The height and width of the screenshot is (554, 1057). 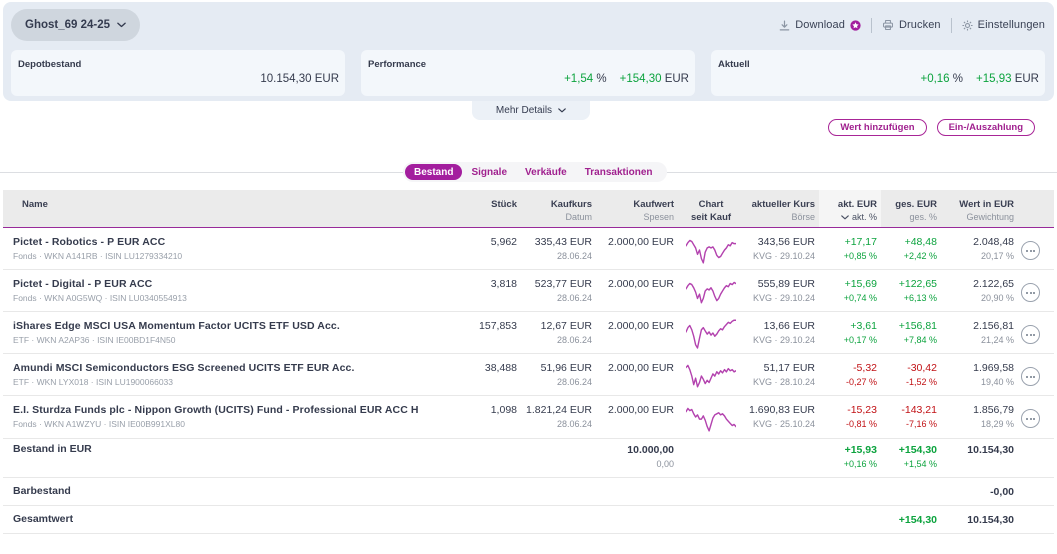 What do you see at coordinates (845, 217) in the screenshot?
I see `chevron-down-icon` at bounding box center [845, 217].